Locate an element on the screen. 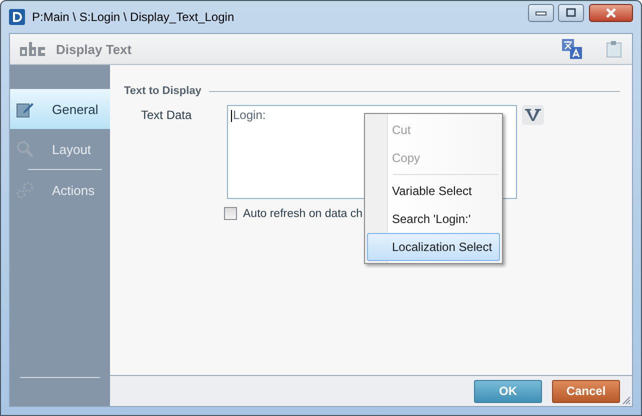 The height and width of the screenshot is (416, 642). window-title: P:Main \ S:Login \ Display_Text_Login is located at coordinates (133, 17).